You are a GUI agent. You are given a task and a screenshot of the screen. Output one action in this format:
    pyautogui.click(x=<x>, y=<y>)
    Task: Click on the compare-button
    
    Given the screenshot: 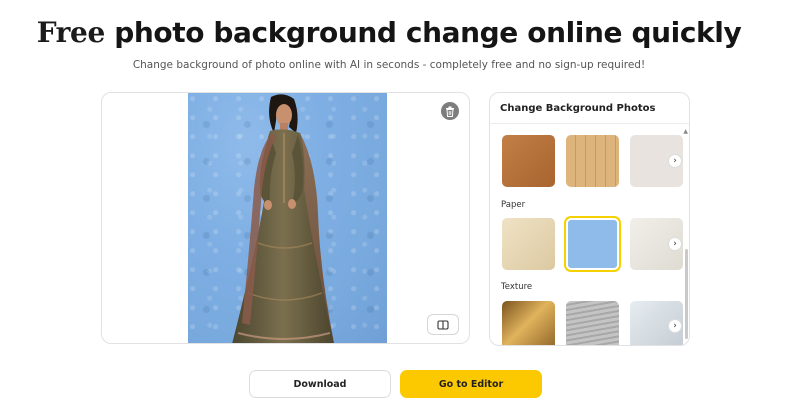 What is the action you would take?
    pyautogui.click(x=443, y=324)
    